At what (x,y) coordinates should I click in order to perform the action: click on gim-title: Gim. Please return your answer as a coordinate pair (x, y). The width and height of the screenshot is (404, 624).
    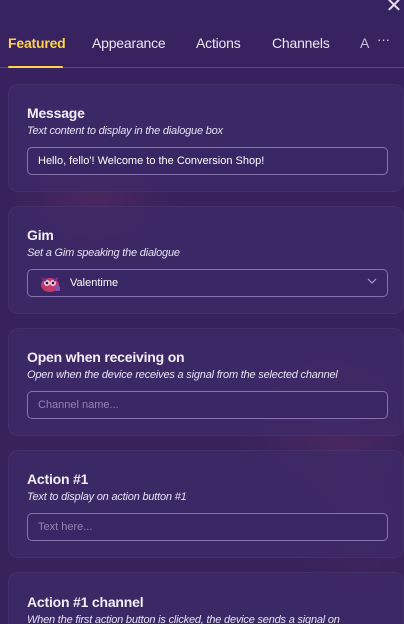
    Looking at the image, I should click on (40, 235).